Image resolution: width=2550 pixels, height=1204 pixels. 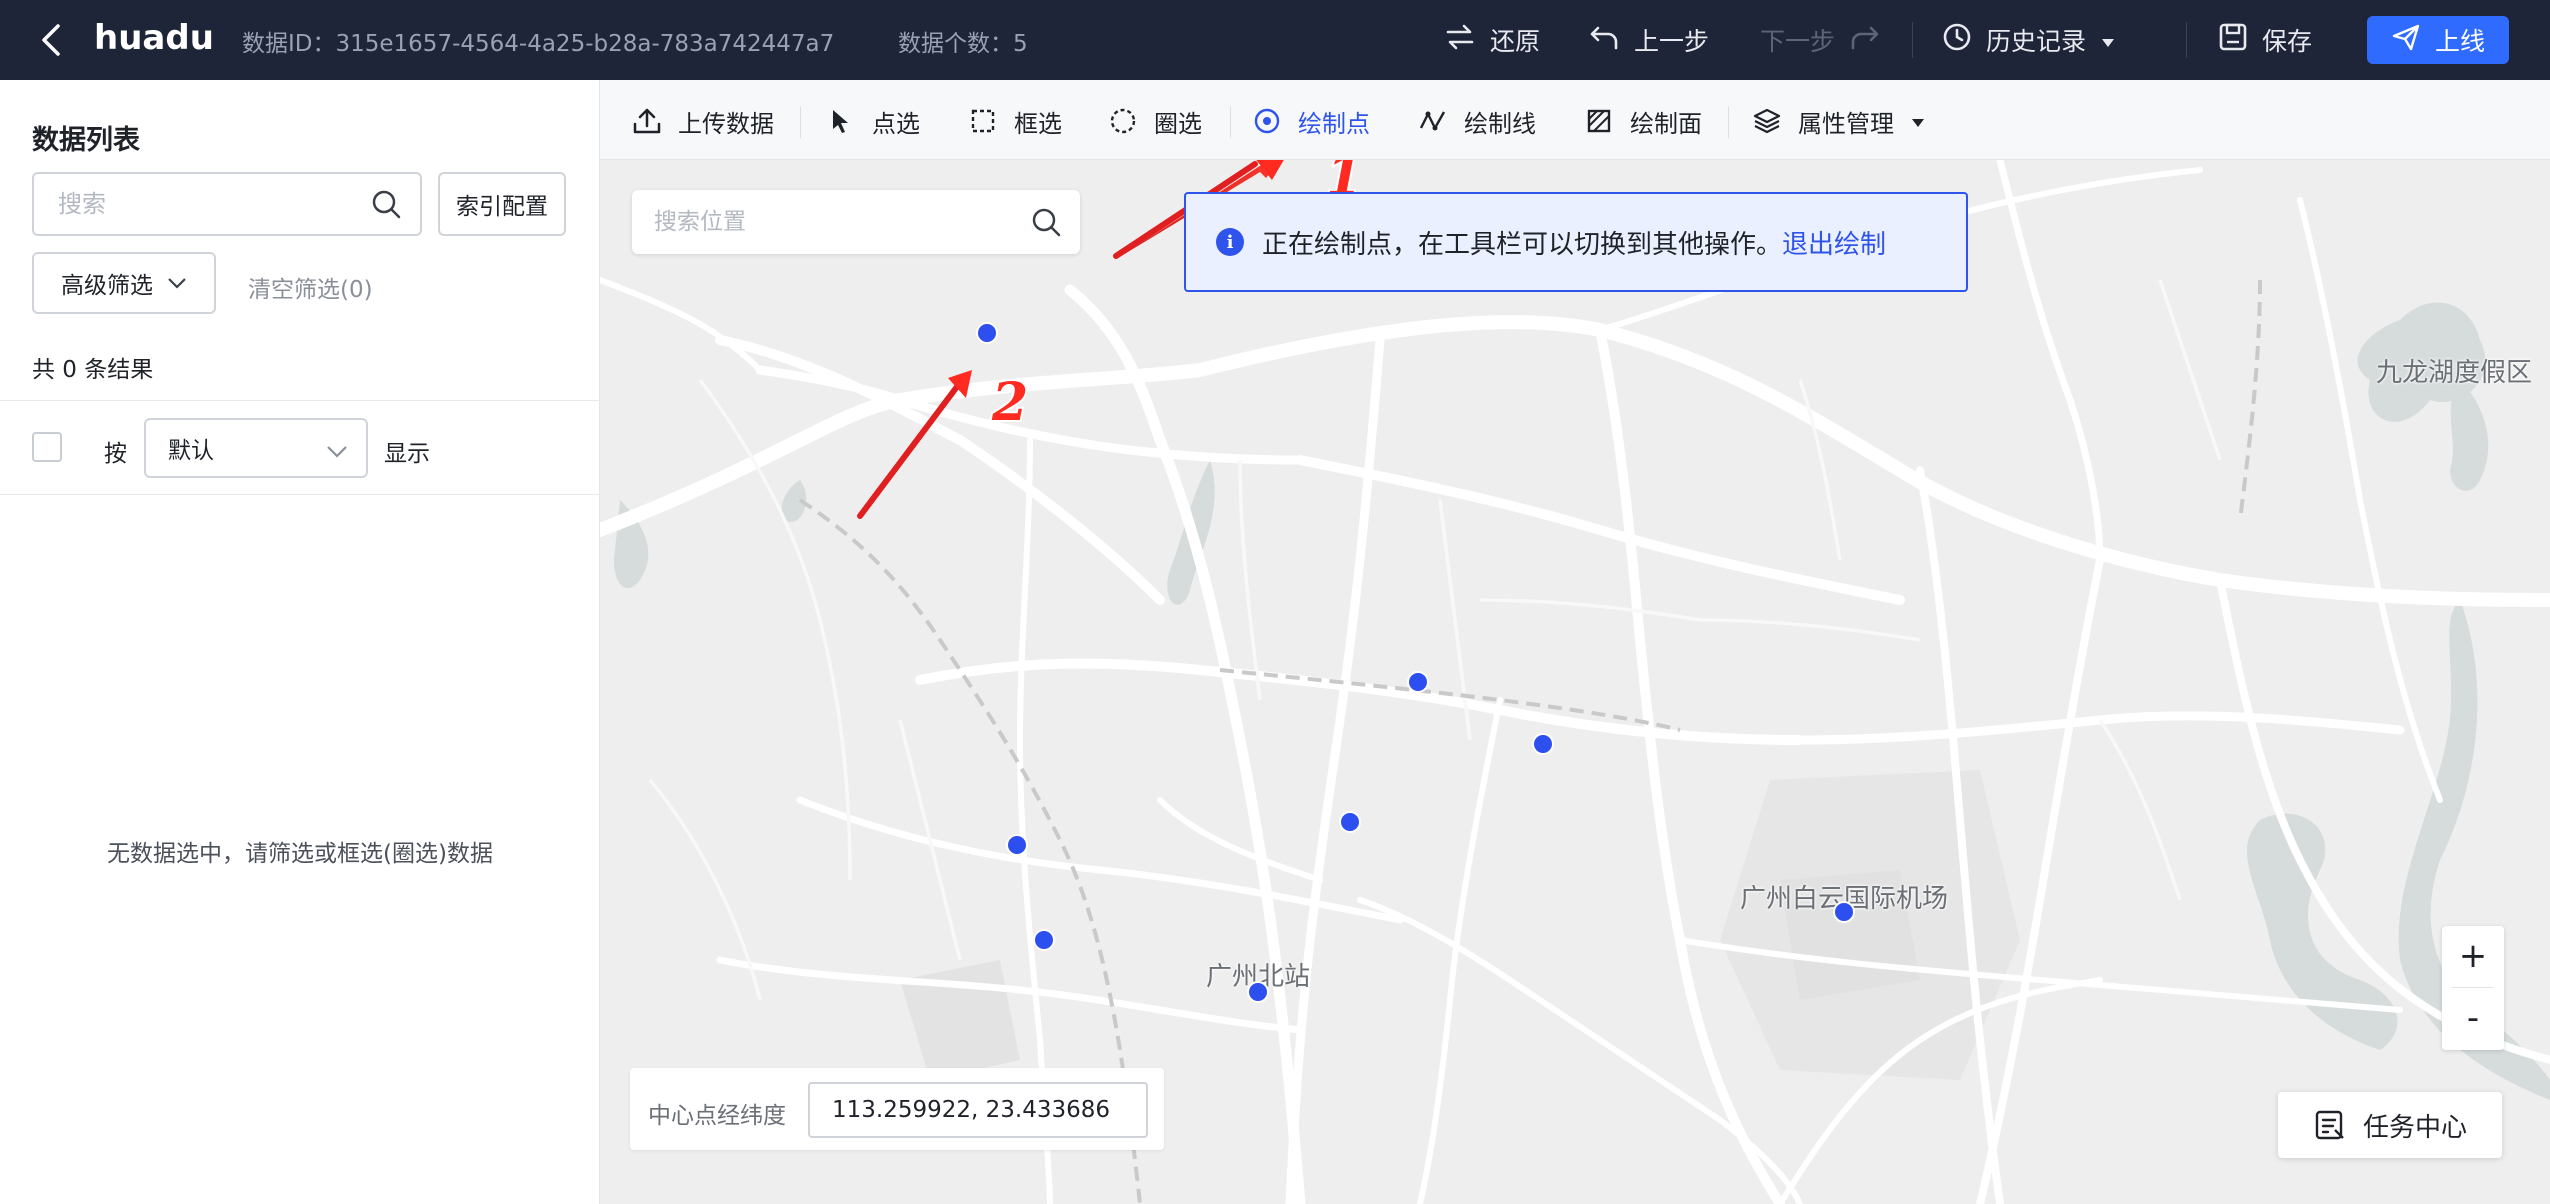 What do you see at coordinates (1844, 899) in the screenshot?
I see `map-label-airport: 广州白云国际机场` at bounding box center [1844, 899].